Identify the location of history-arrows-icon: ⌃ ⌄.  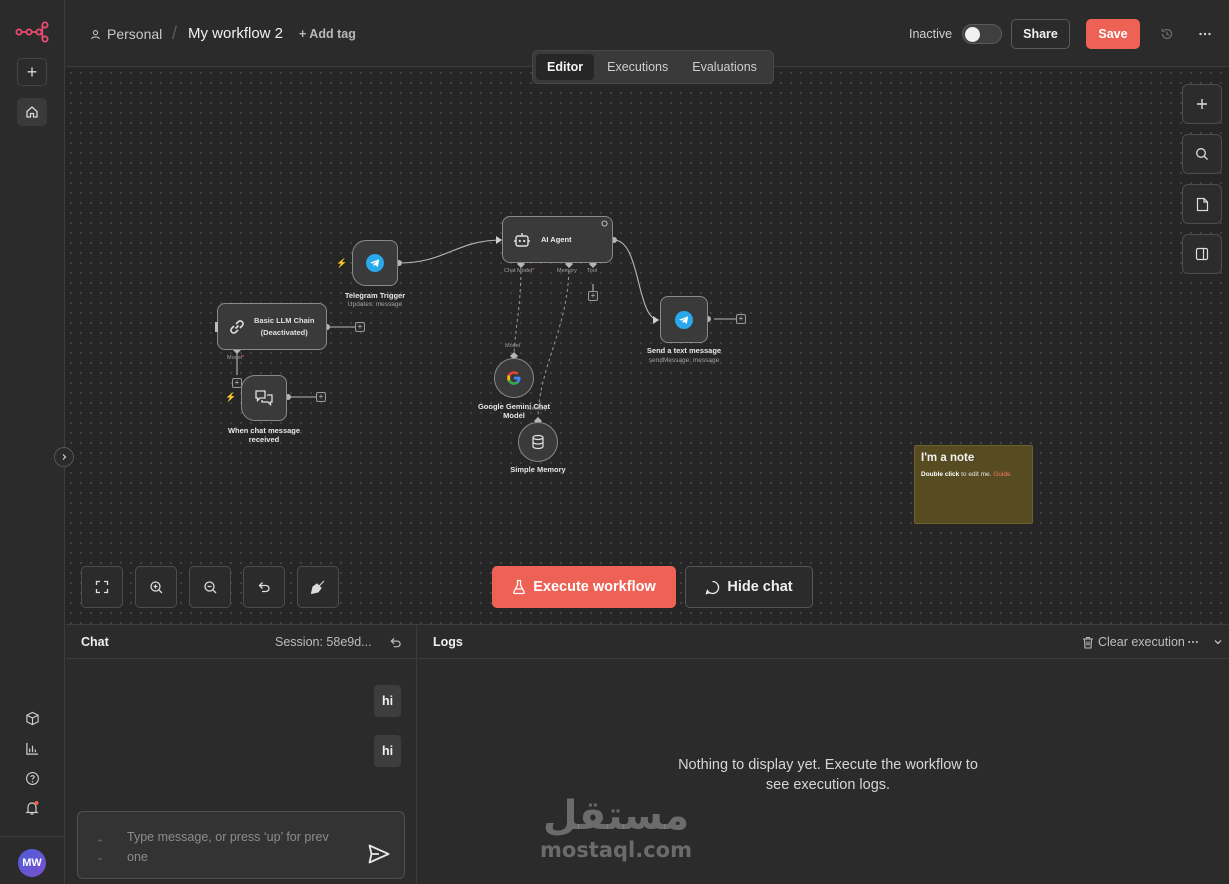
(100, 850).